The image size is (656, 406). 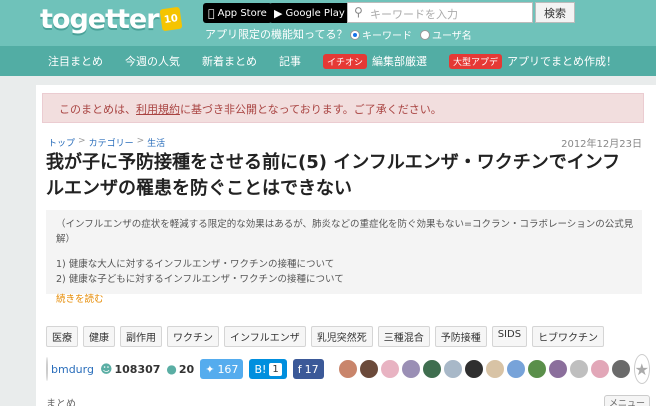 I want to click on play-icon: ▶, so click(x=278, y=13).